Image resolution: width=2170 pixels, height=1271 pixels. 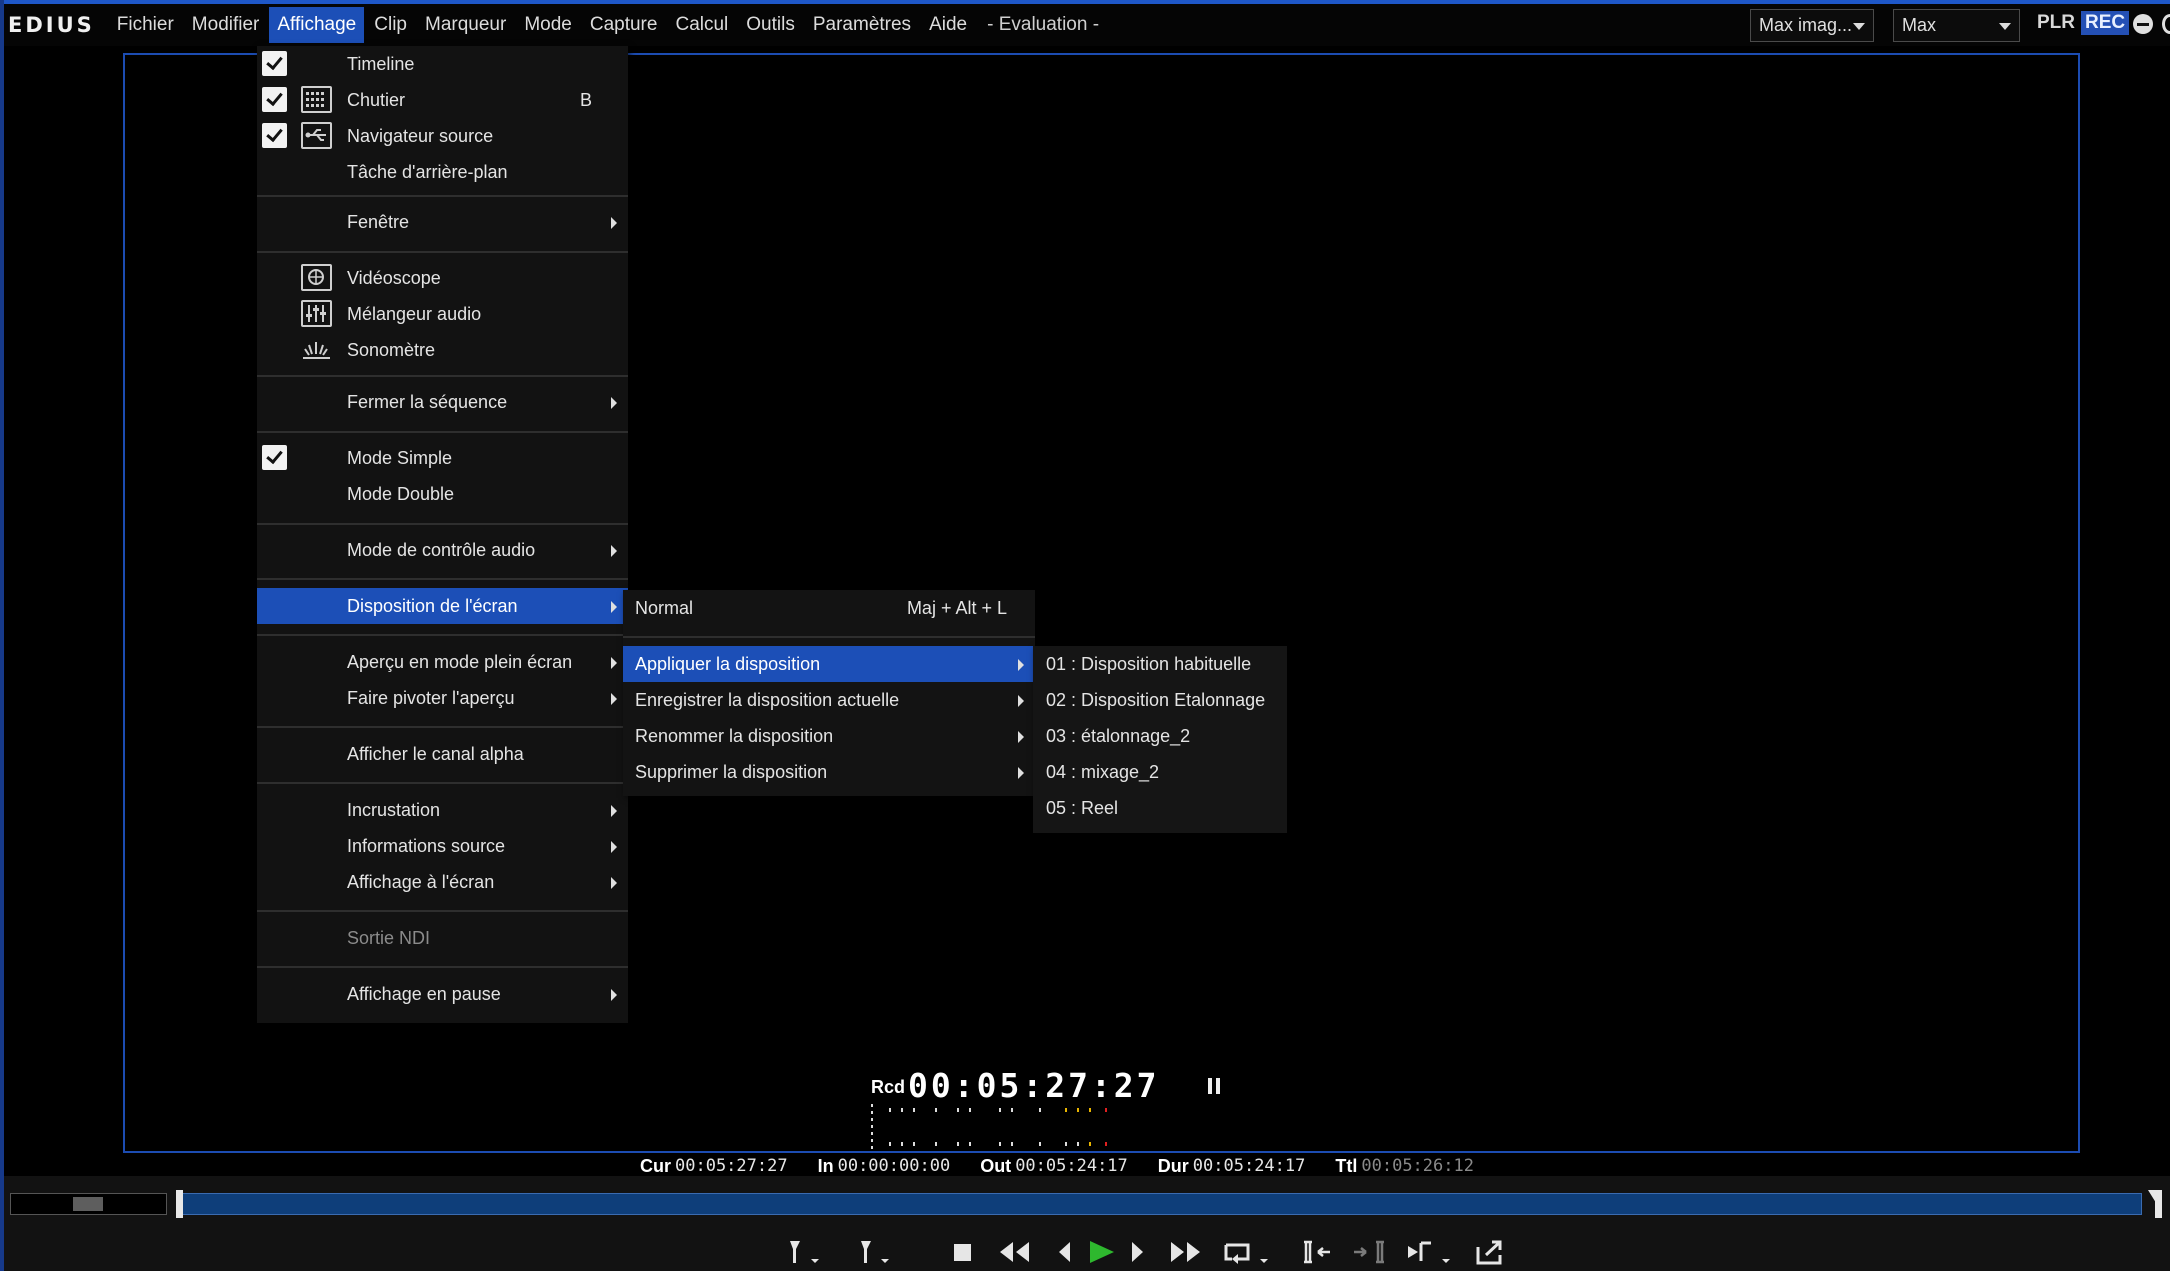 I want to click on list-item: 03 : étalonnage_2, so click(x=1160, y=736).